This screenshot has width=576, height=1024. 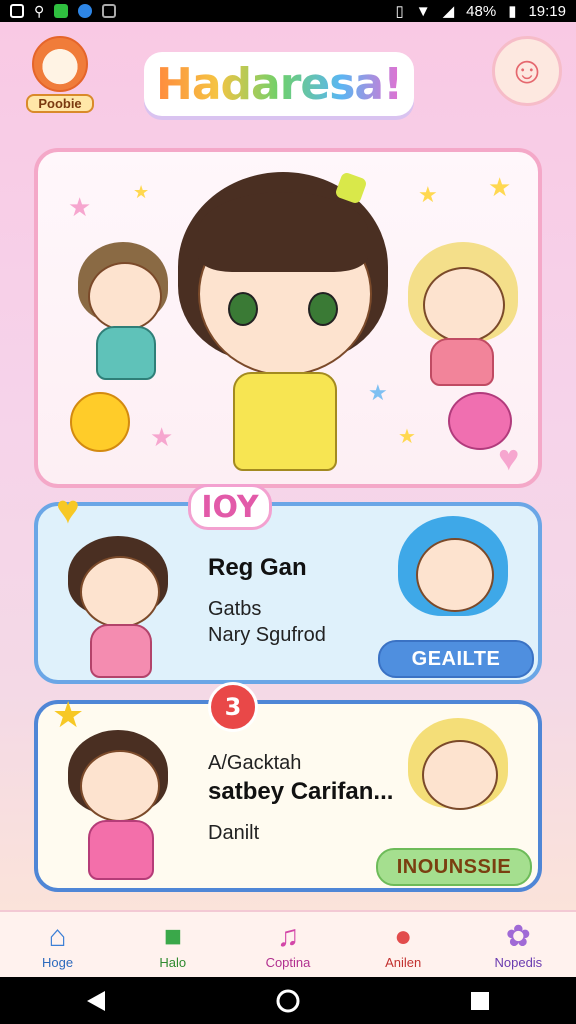 I want to click on app-logo: Poobie, so click(x=60, y=76).